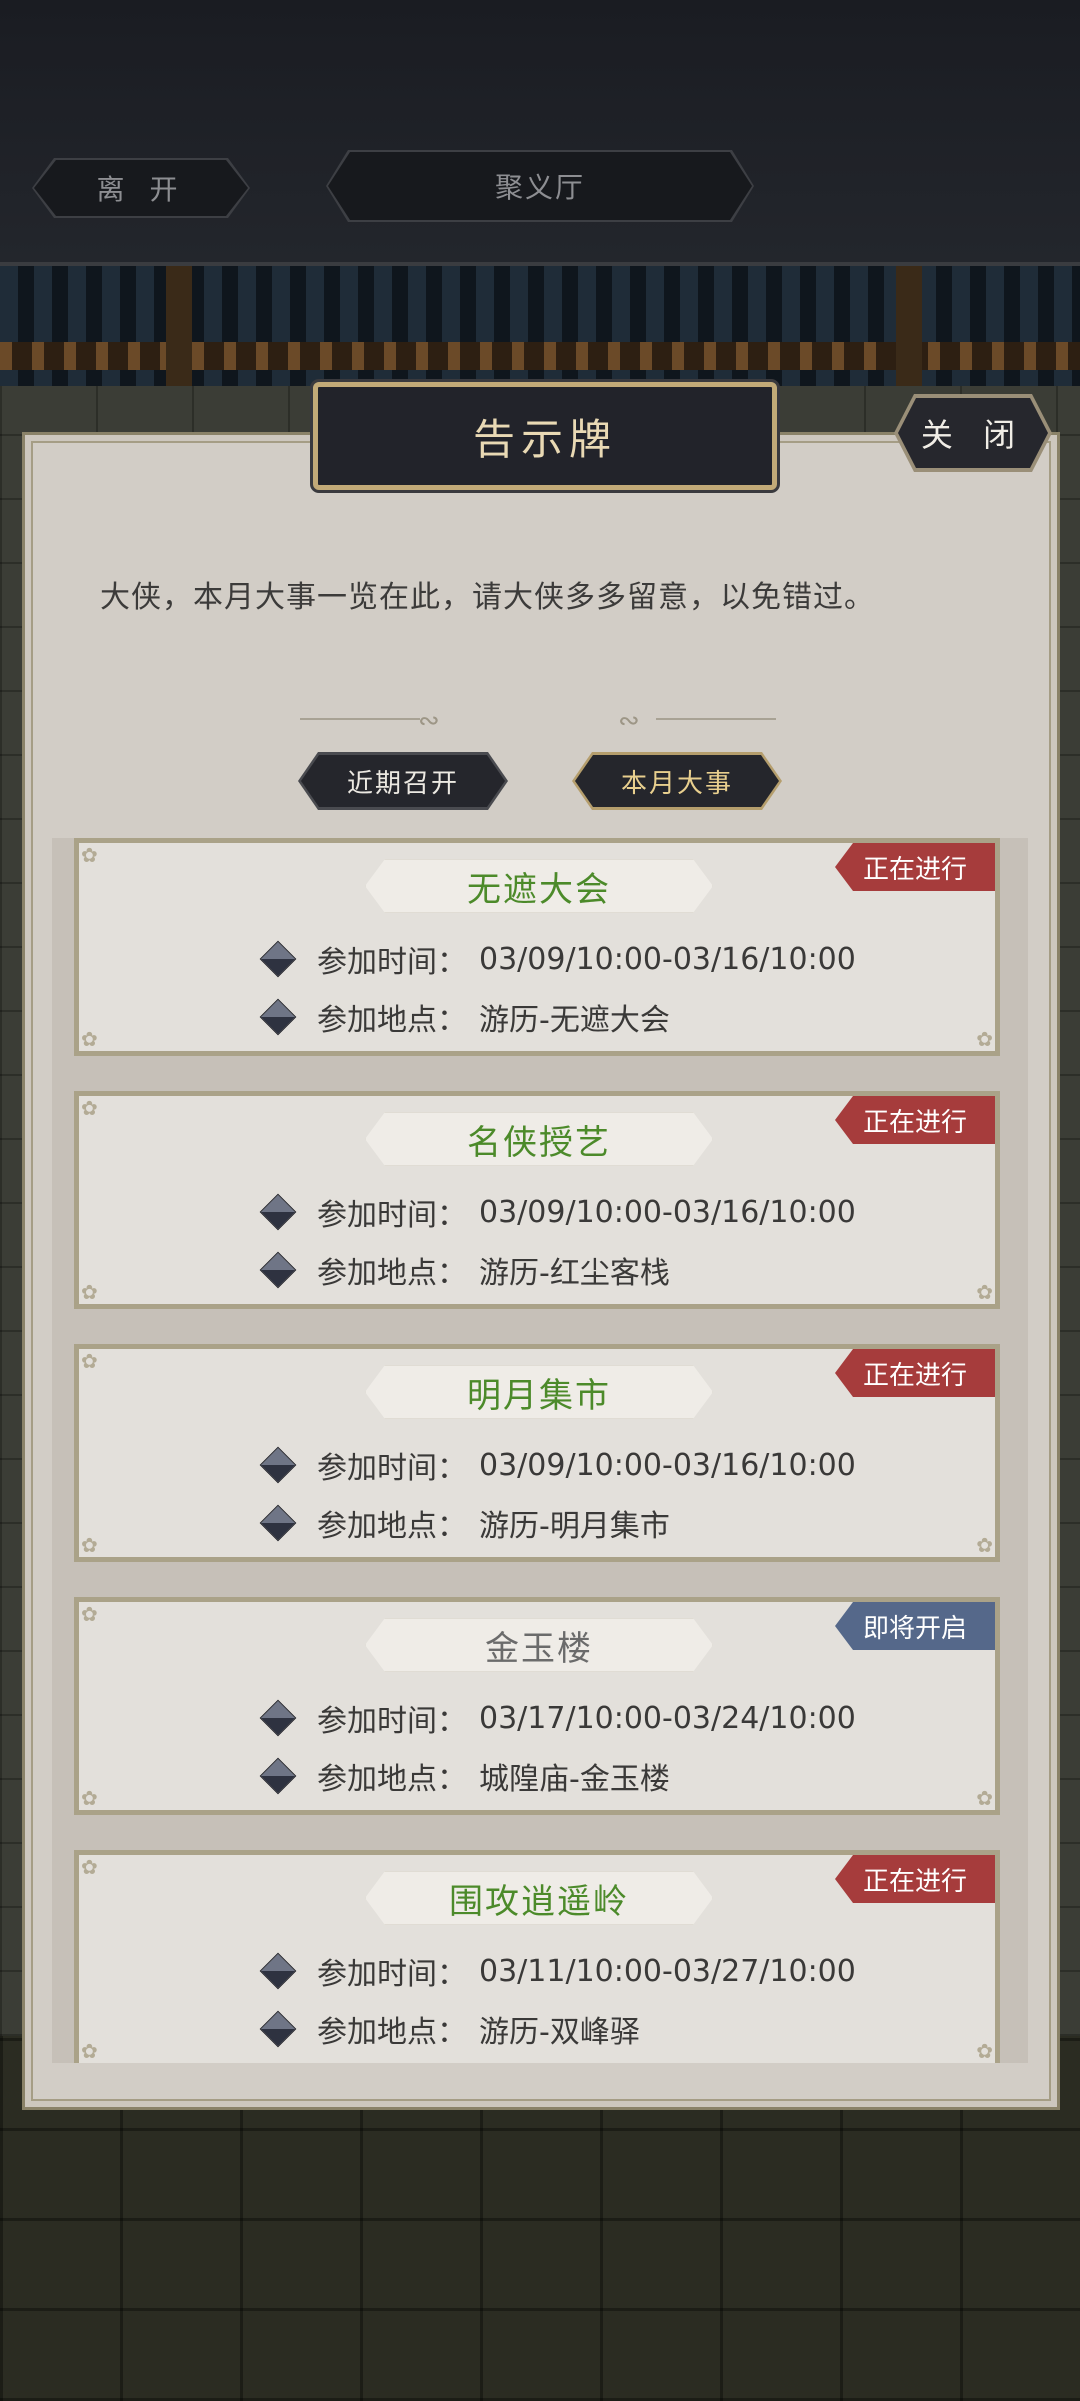  Describe the element at coordinates (559, 2032) in the screenshot. I see `place-value: 游历-双峰驿` at that location.